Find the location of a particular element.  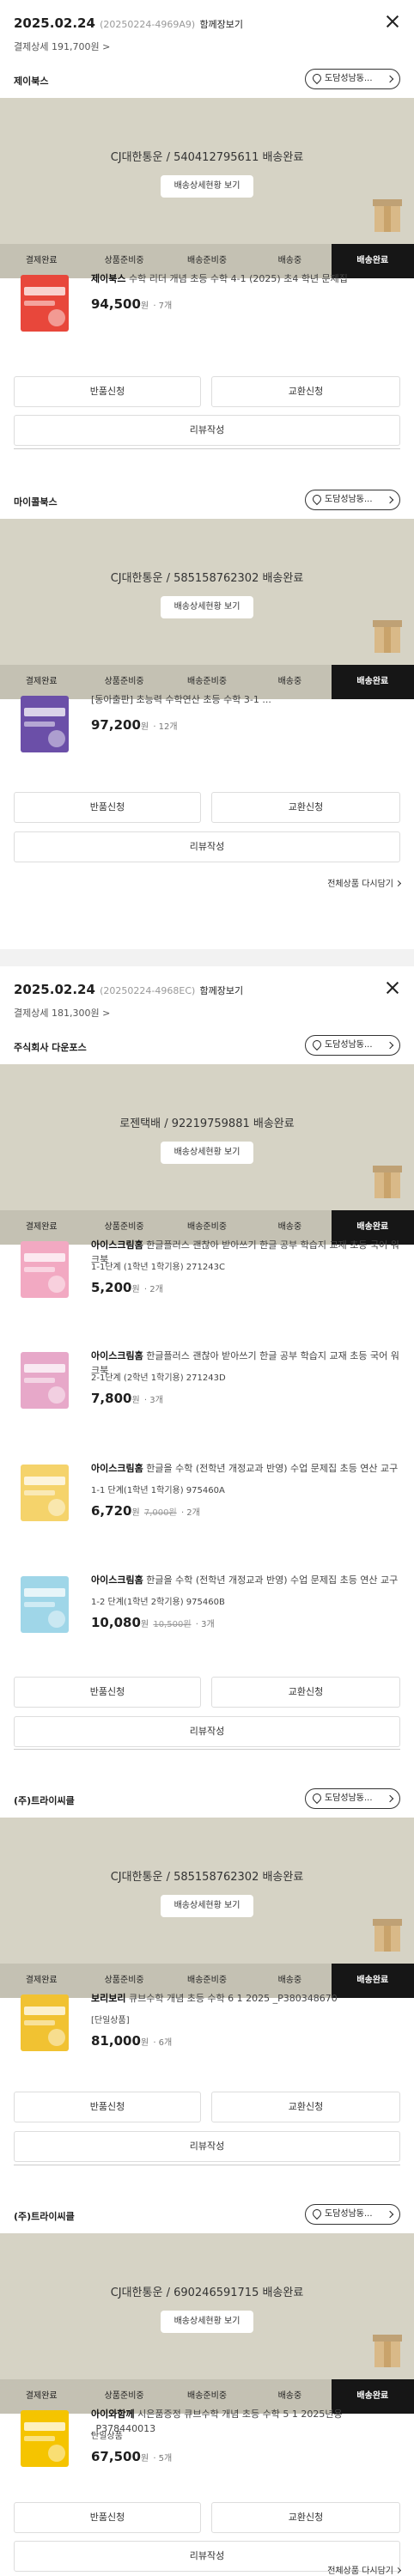

product-name: 보리보리 큐브수학 개념 초등 수학 6 1 2025 _P380348670 is located at coordinates (245, 1998).